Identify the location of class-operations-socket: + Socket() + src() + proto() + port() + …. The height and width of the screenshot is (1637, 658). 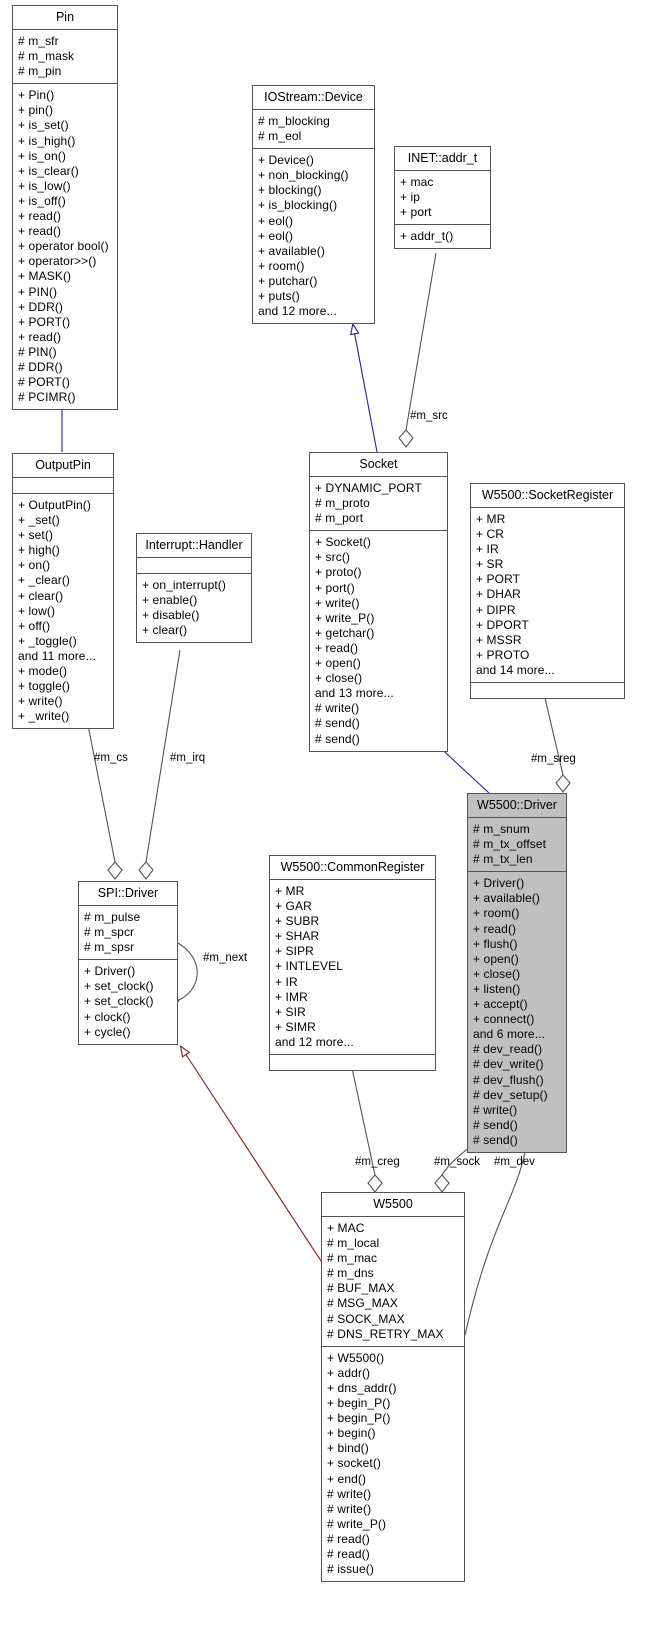
(378, 640).